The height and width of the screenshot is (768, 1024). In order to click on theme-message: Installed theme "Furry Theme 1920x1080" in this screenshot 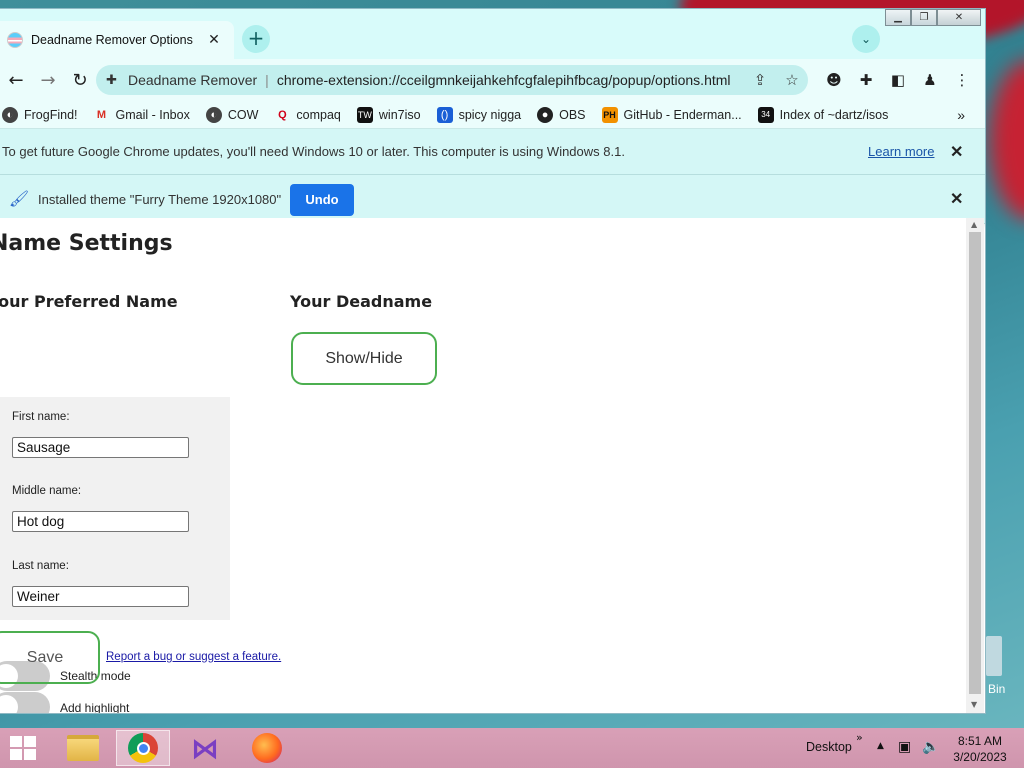, I will do `click(160, 199)`.